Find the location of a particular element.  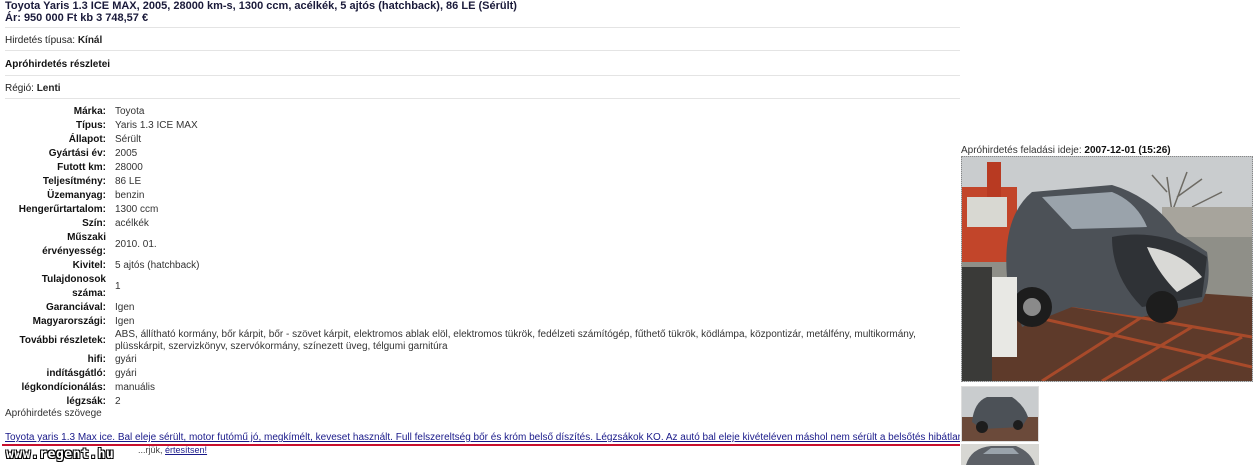

spec-row: indításgátló: gyári is located at coordinates (475, 374).